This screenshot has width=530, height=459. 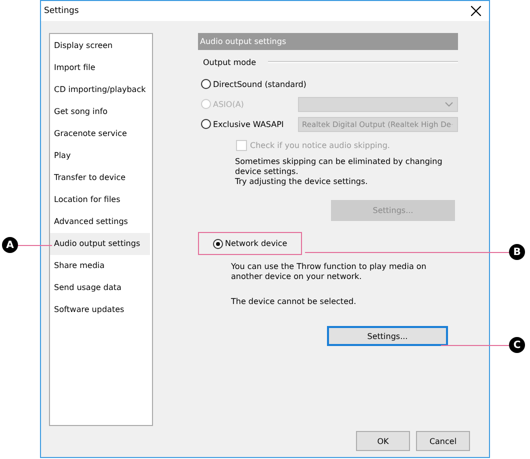 I want to click on sidebar-item: Gracenote service, so click(x=100, y=134).